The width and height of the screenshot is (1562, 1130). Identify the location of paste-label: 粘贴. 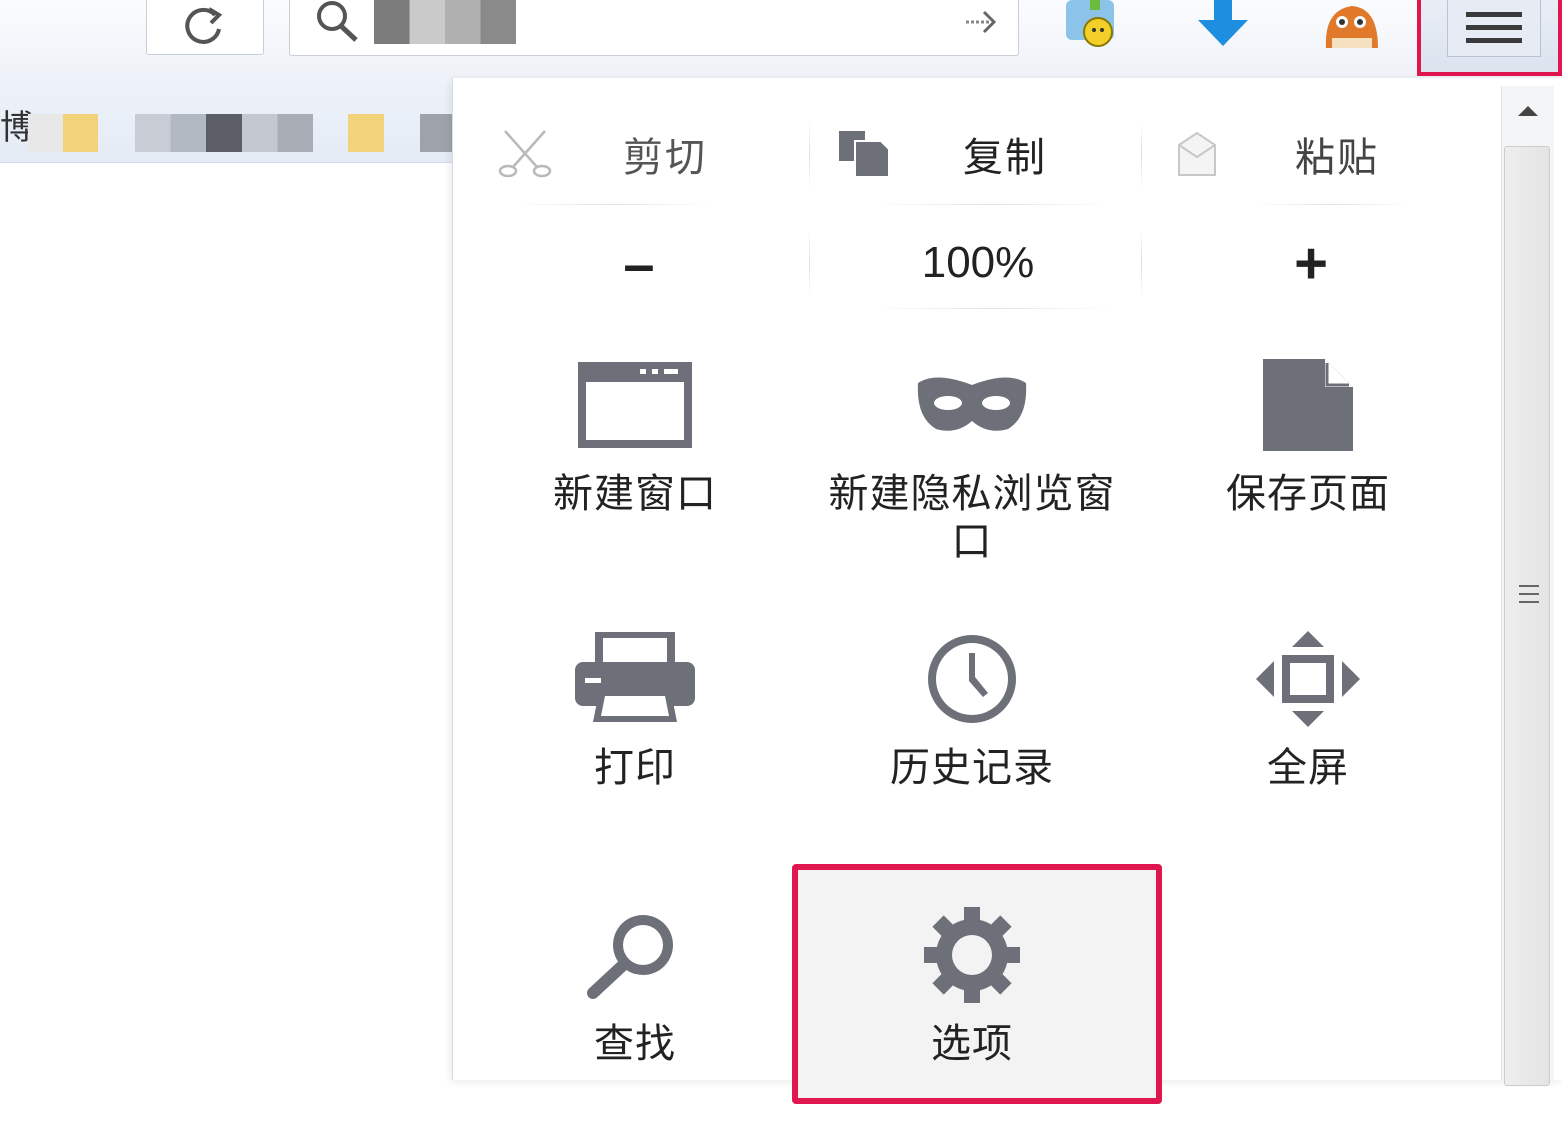
(1337, 158).